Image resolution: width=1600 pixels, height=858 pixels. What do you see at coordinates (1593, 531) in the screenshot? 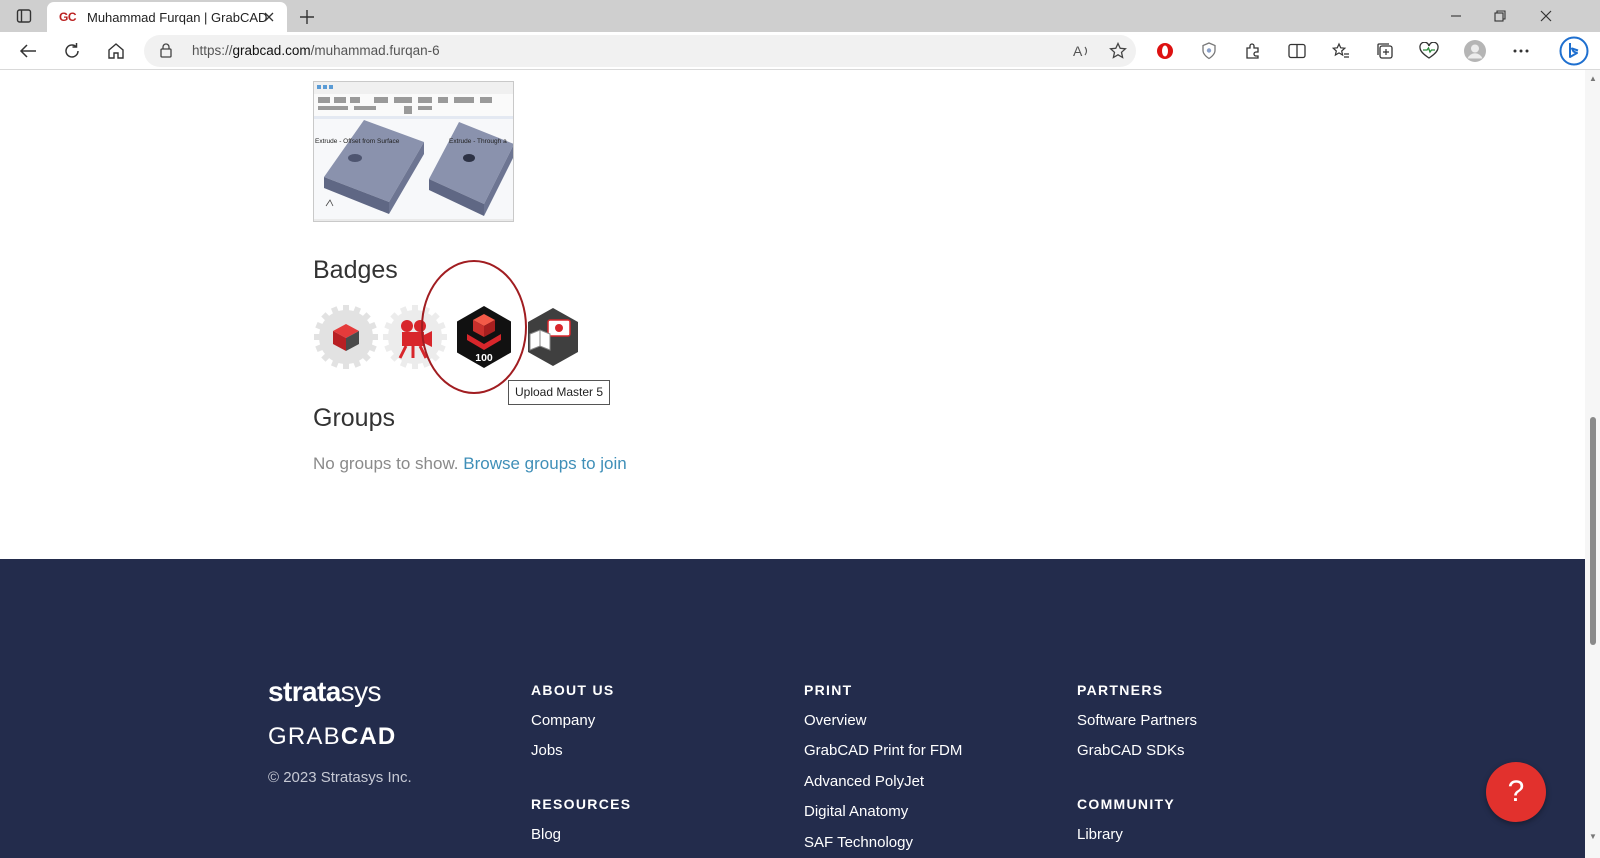
I see `scrollbar-thumb` at bounding box center [1593, 531].